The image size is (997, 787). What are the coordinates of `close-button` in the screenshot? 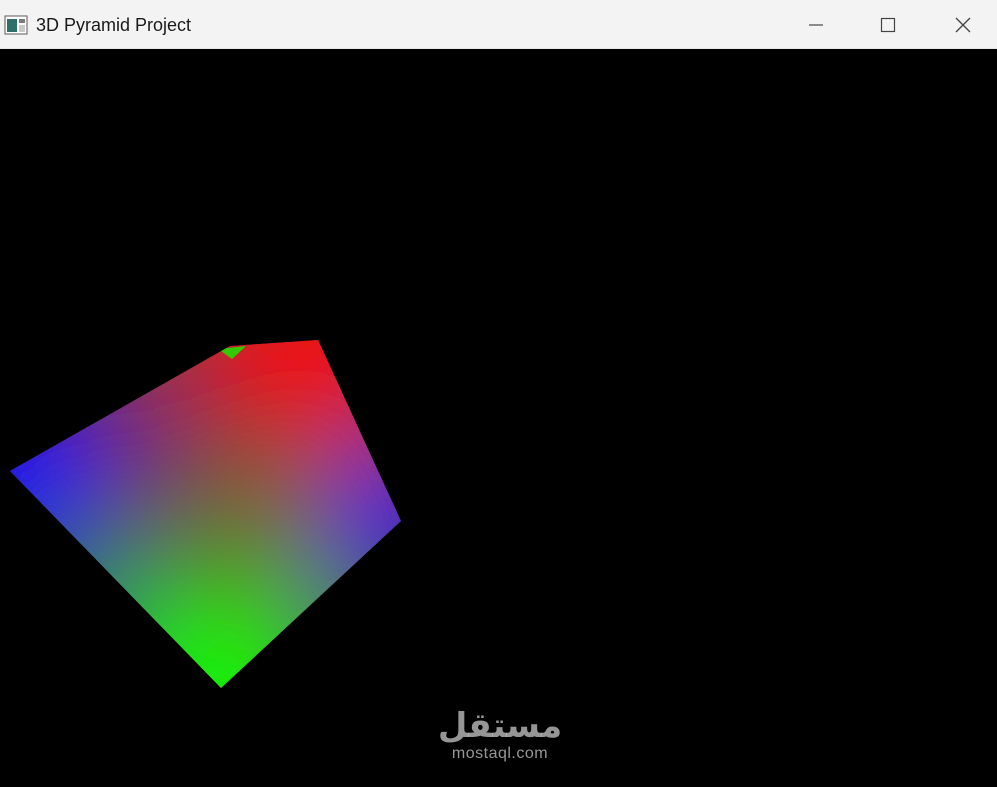 It's located at (963, 24).